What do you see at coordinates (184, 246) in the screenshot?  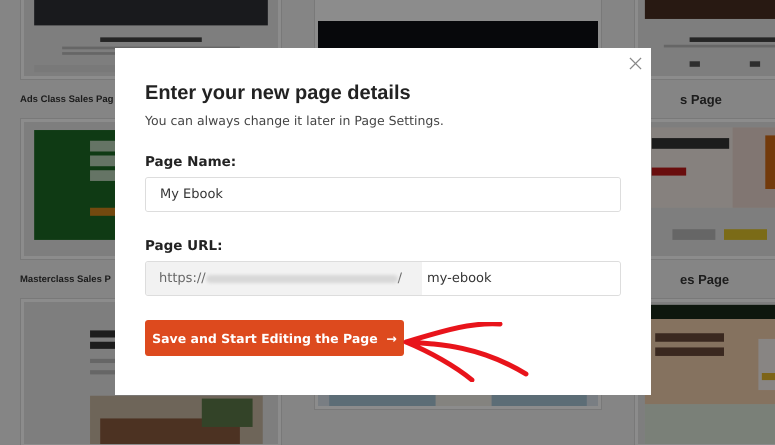 I see `field-label: Page URL:` at bounding box center [184, 246].